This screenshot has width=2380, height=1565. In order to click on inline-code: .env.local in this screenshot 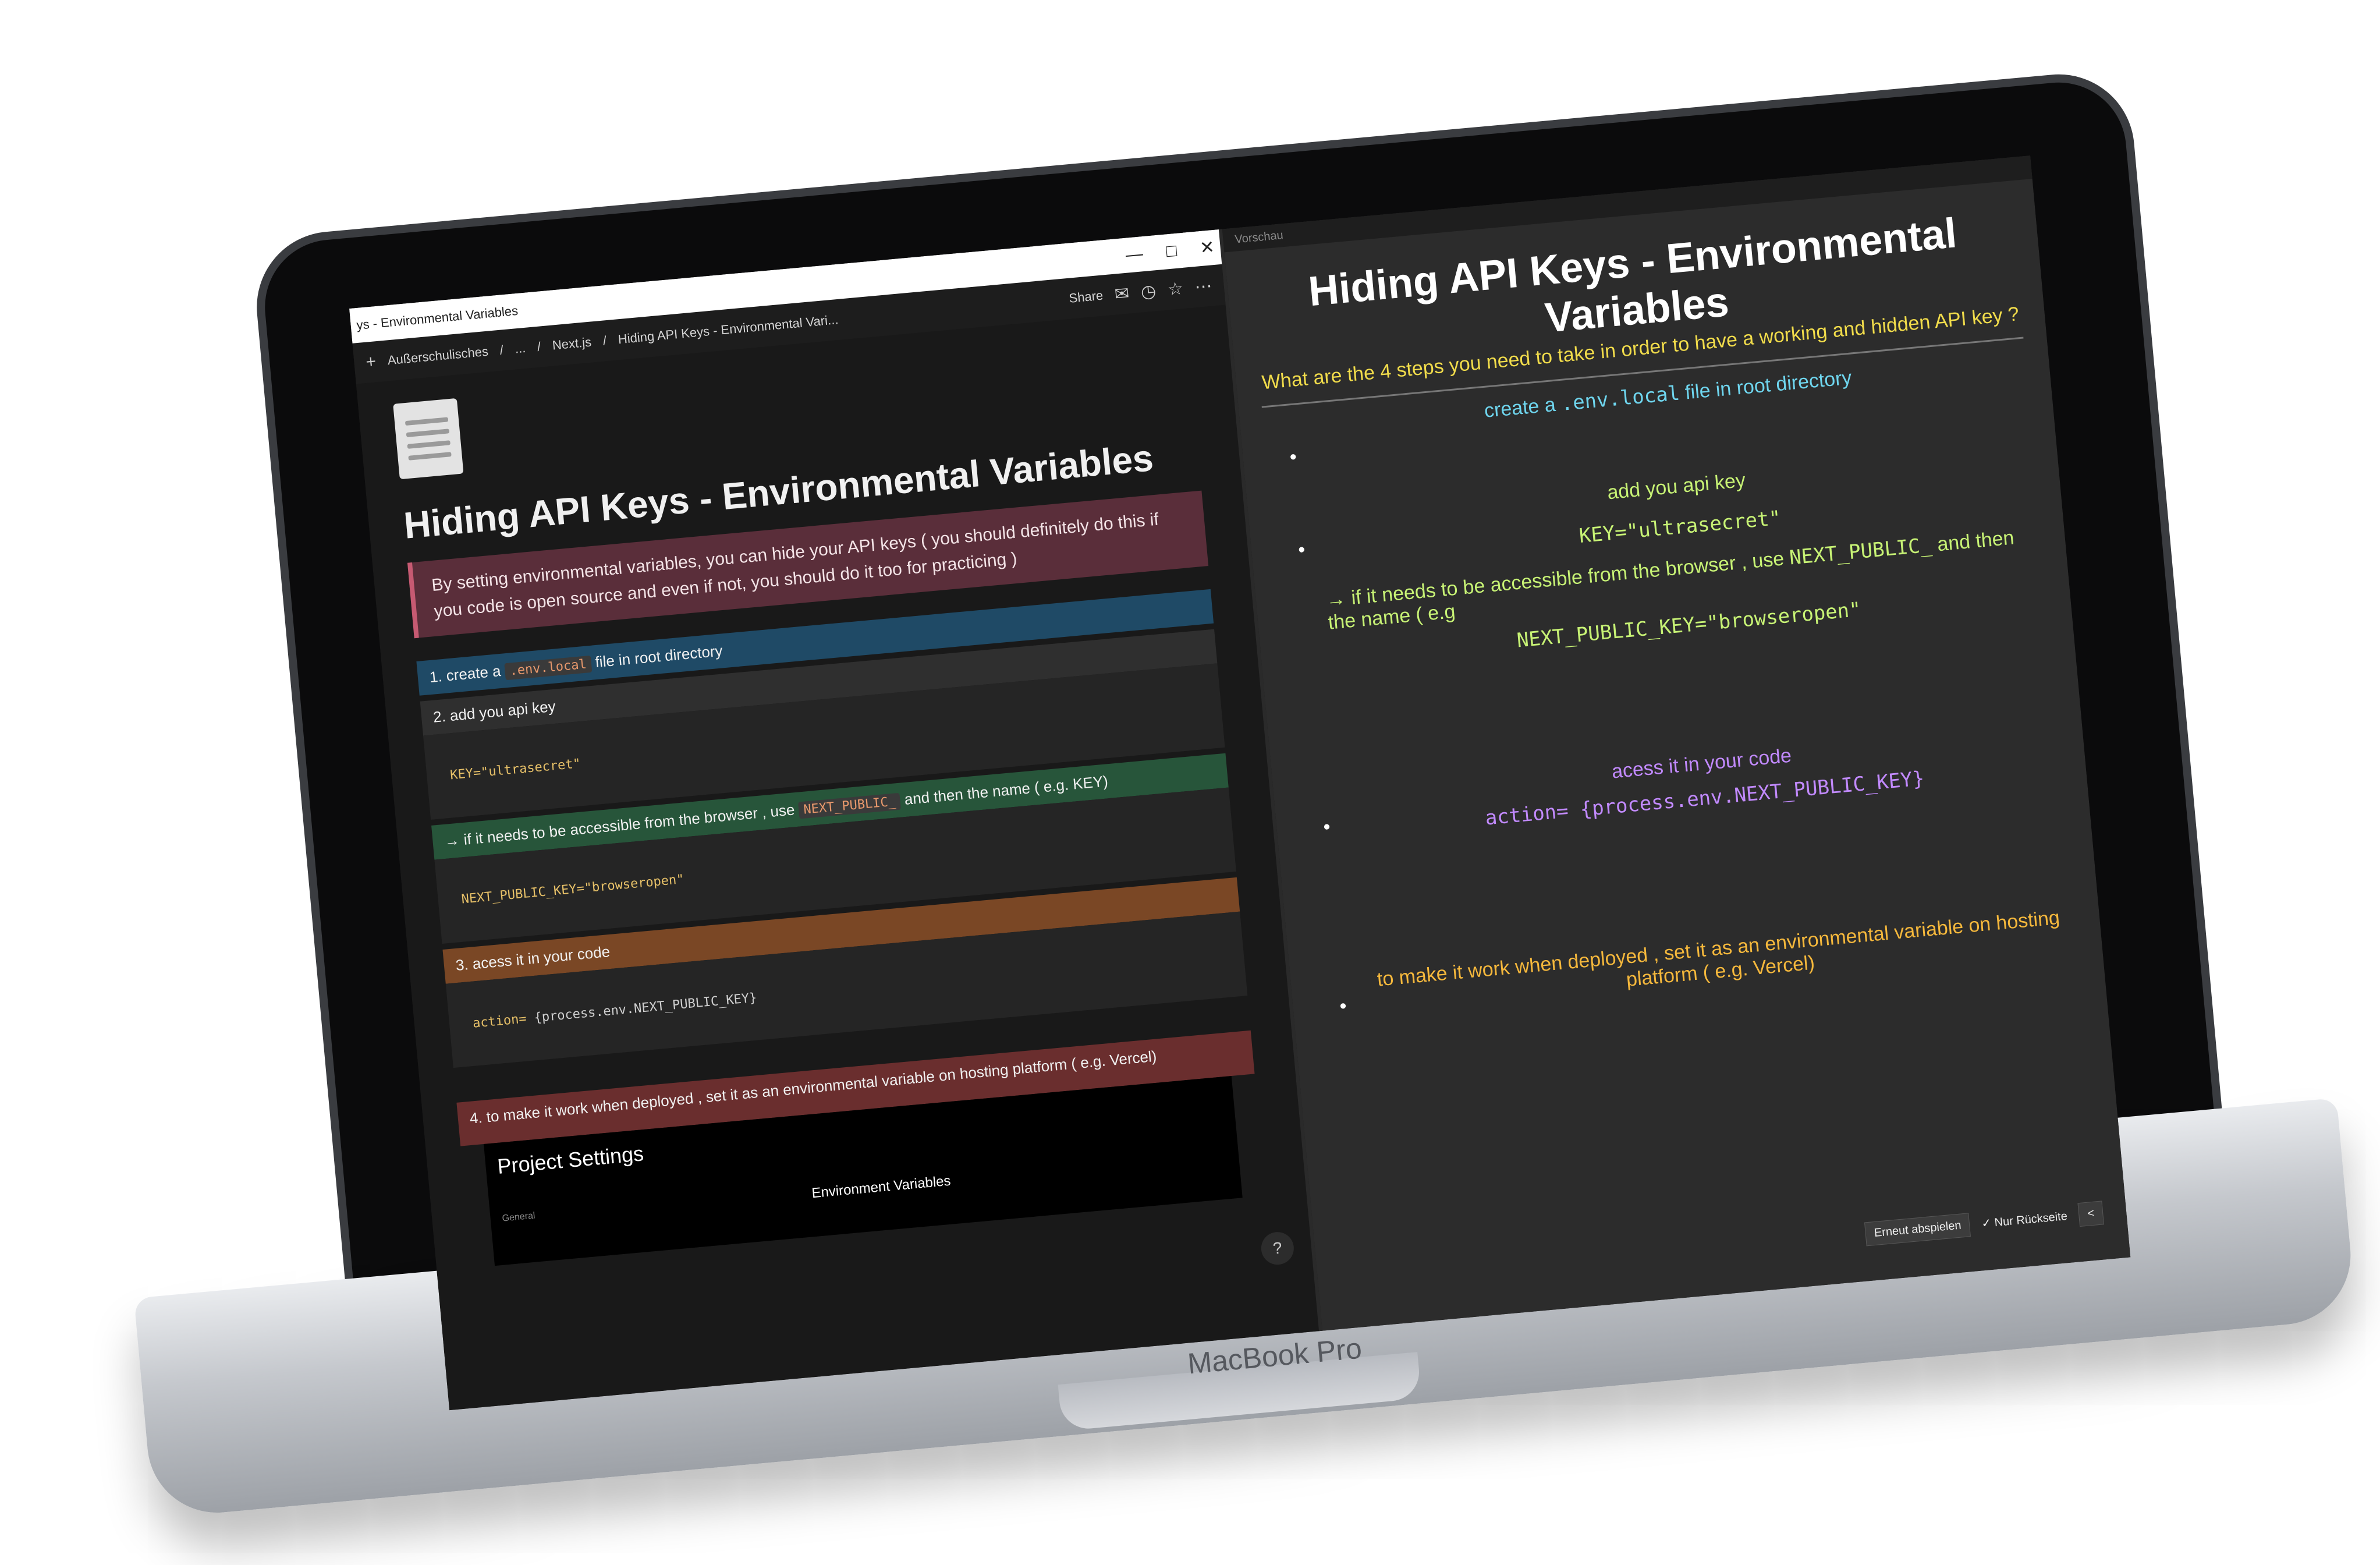, I will do `click(548, 668)`.